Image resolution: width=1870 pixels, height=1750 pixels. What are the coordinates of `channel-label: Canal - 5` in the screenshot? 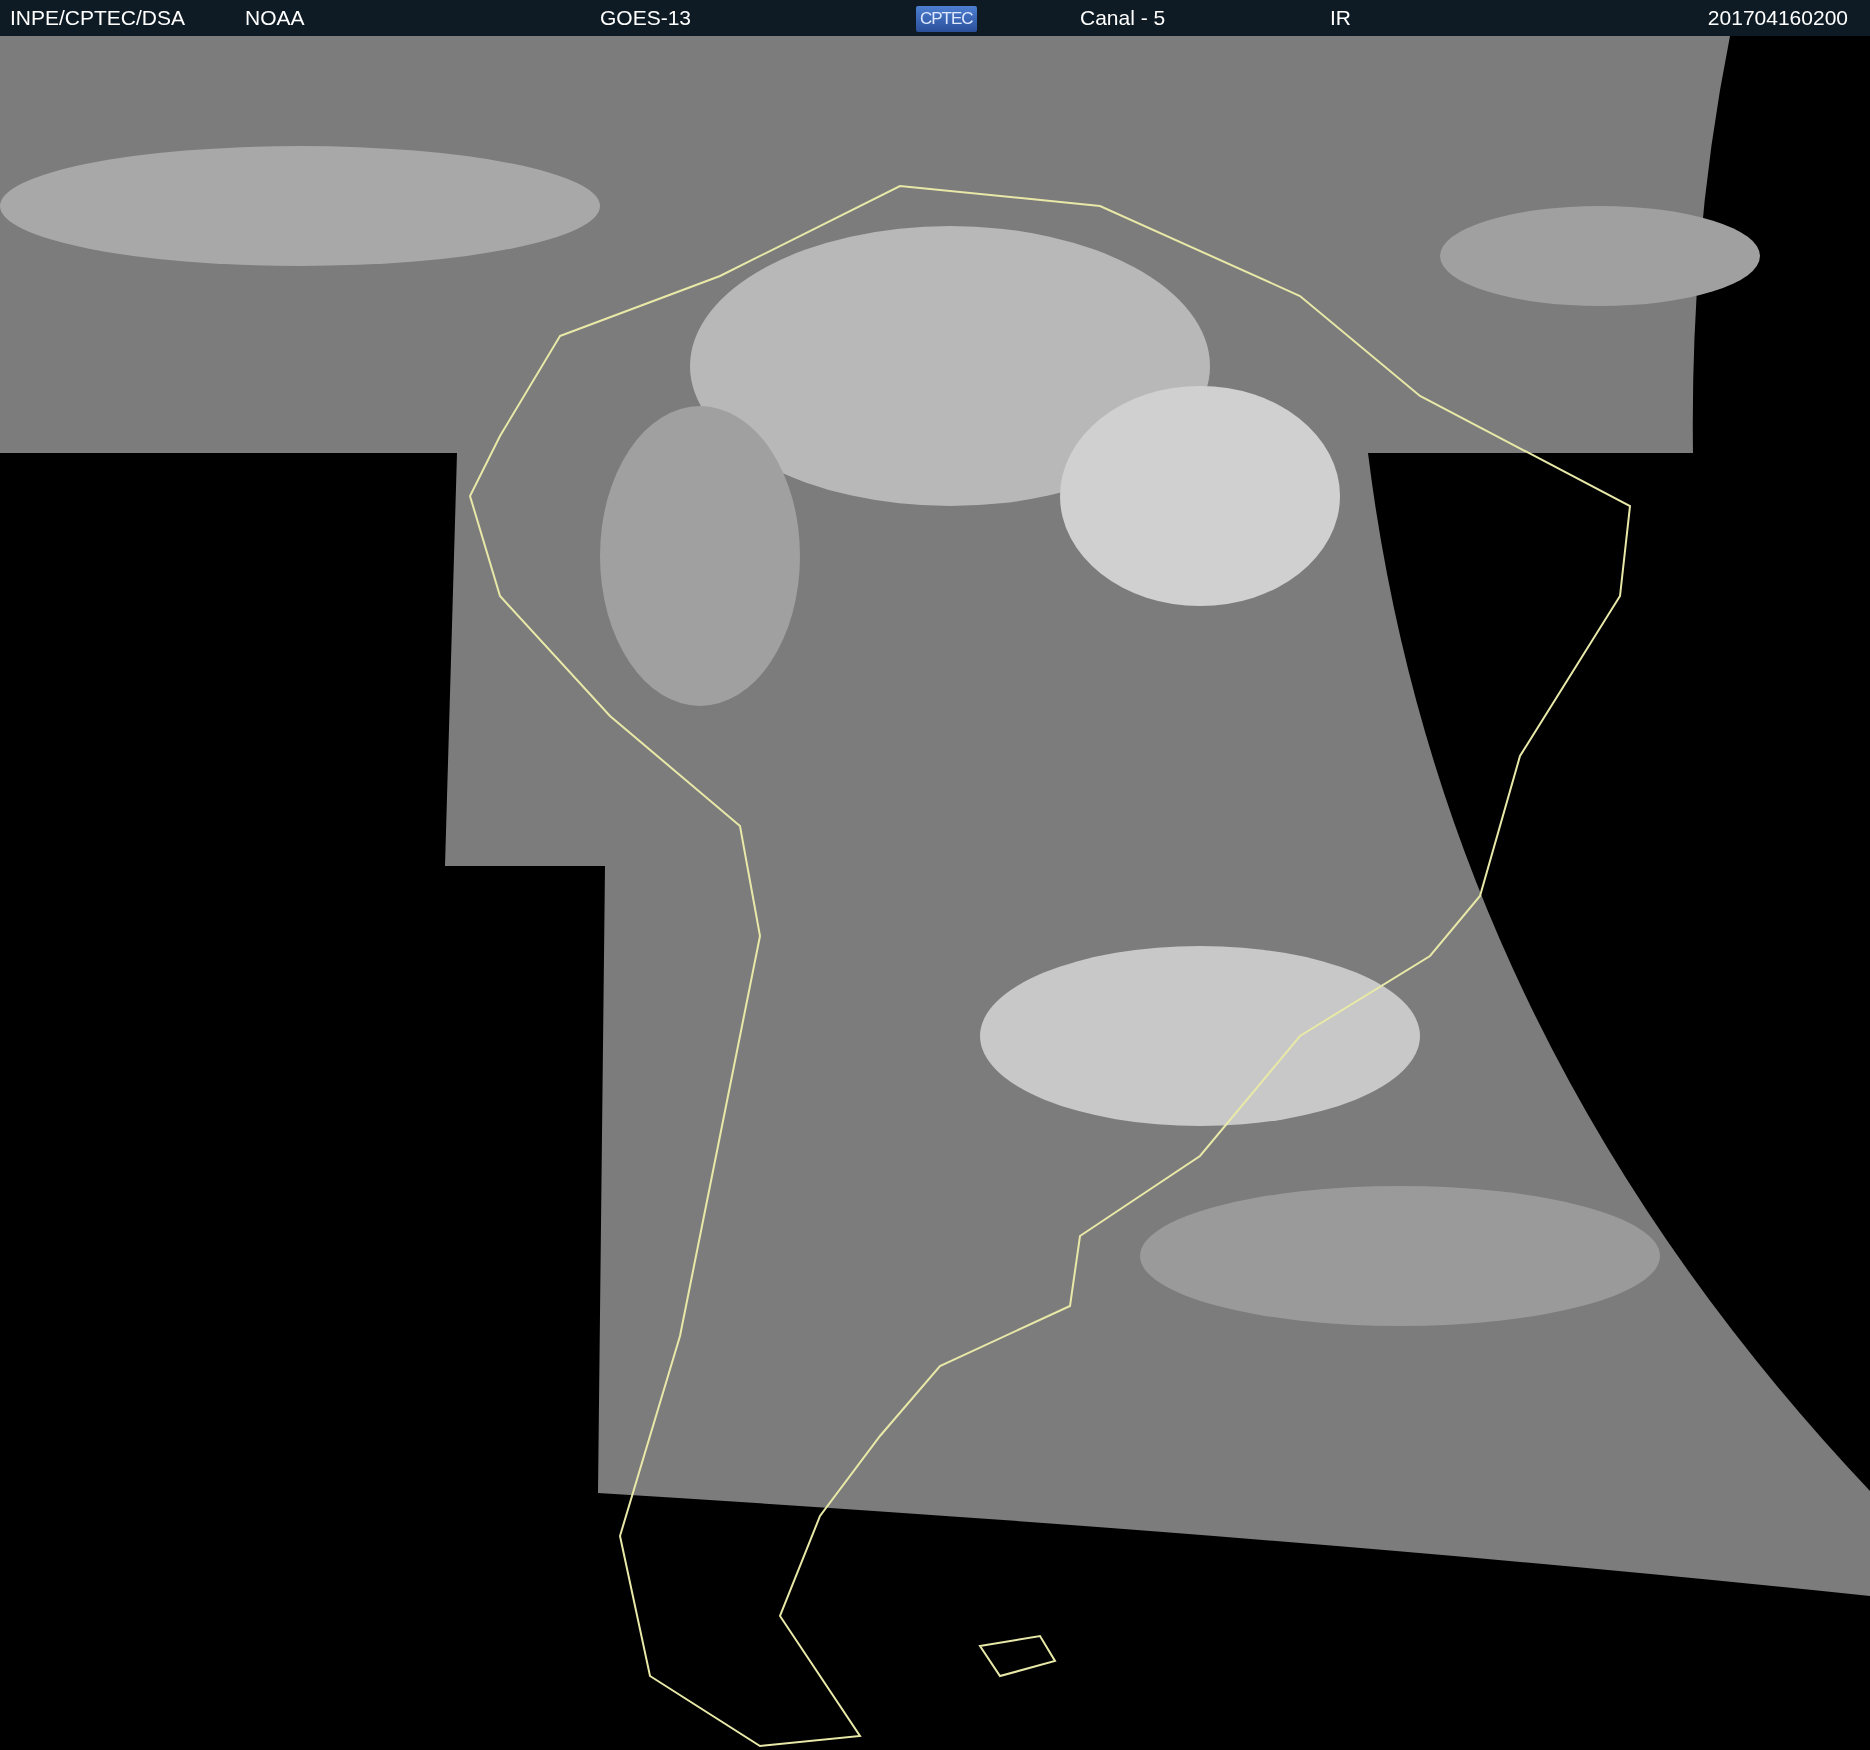 It's located at (1123, 18).